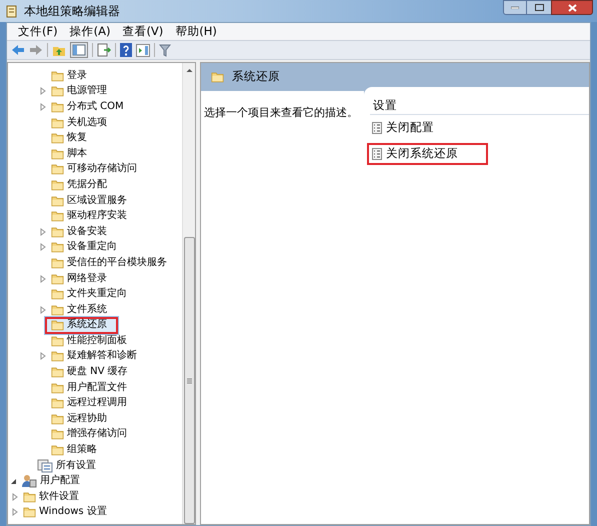 The width and height of the screenshot is (597, 526). I want to click on tree-item: 所有设置, so click(66, 466).